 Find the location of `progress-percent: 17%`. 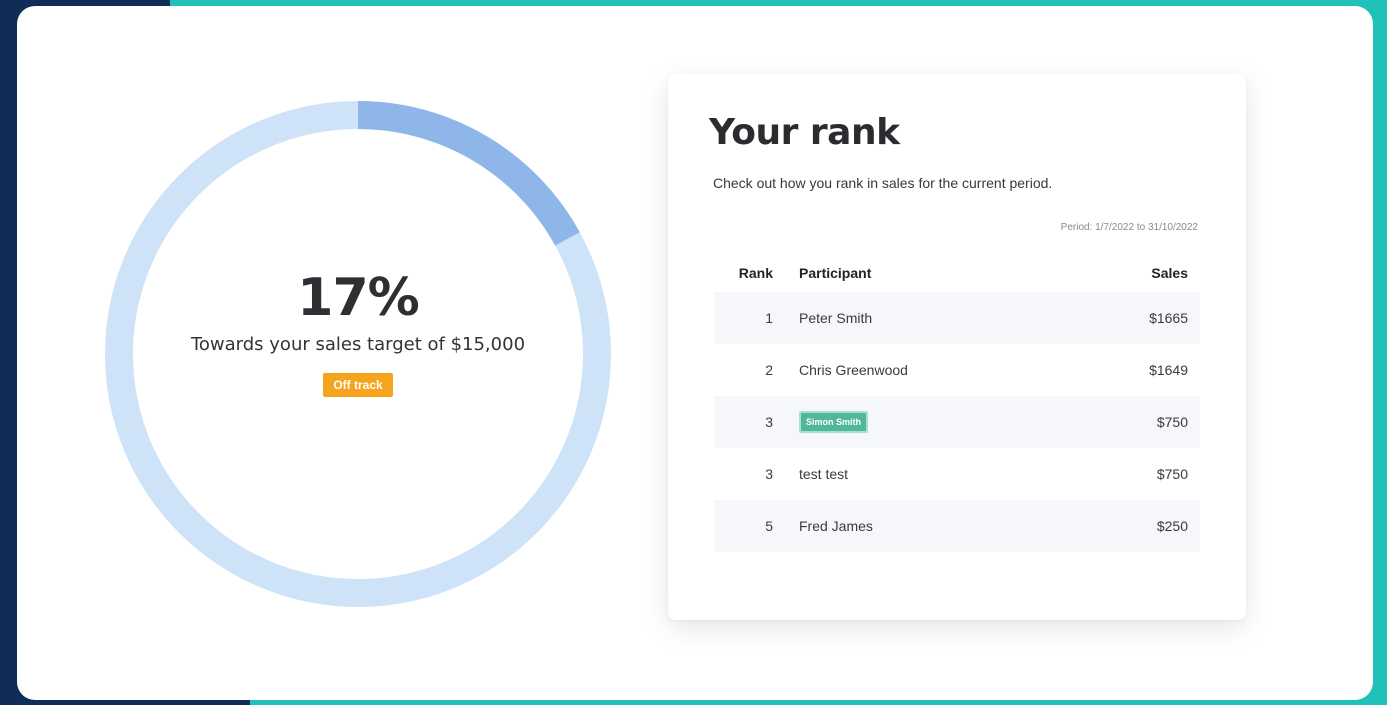

progress-percent: 17% is located at coordinates (358, 297).